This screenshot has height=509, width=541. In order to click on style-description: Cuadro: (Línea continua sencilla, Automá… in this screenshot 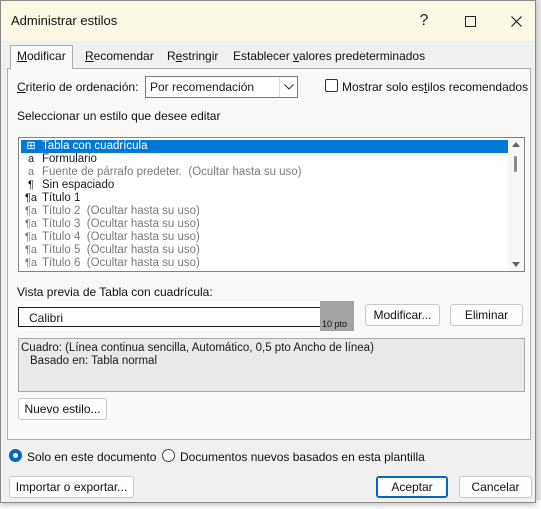, I will do `click(271, 365)`.